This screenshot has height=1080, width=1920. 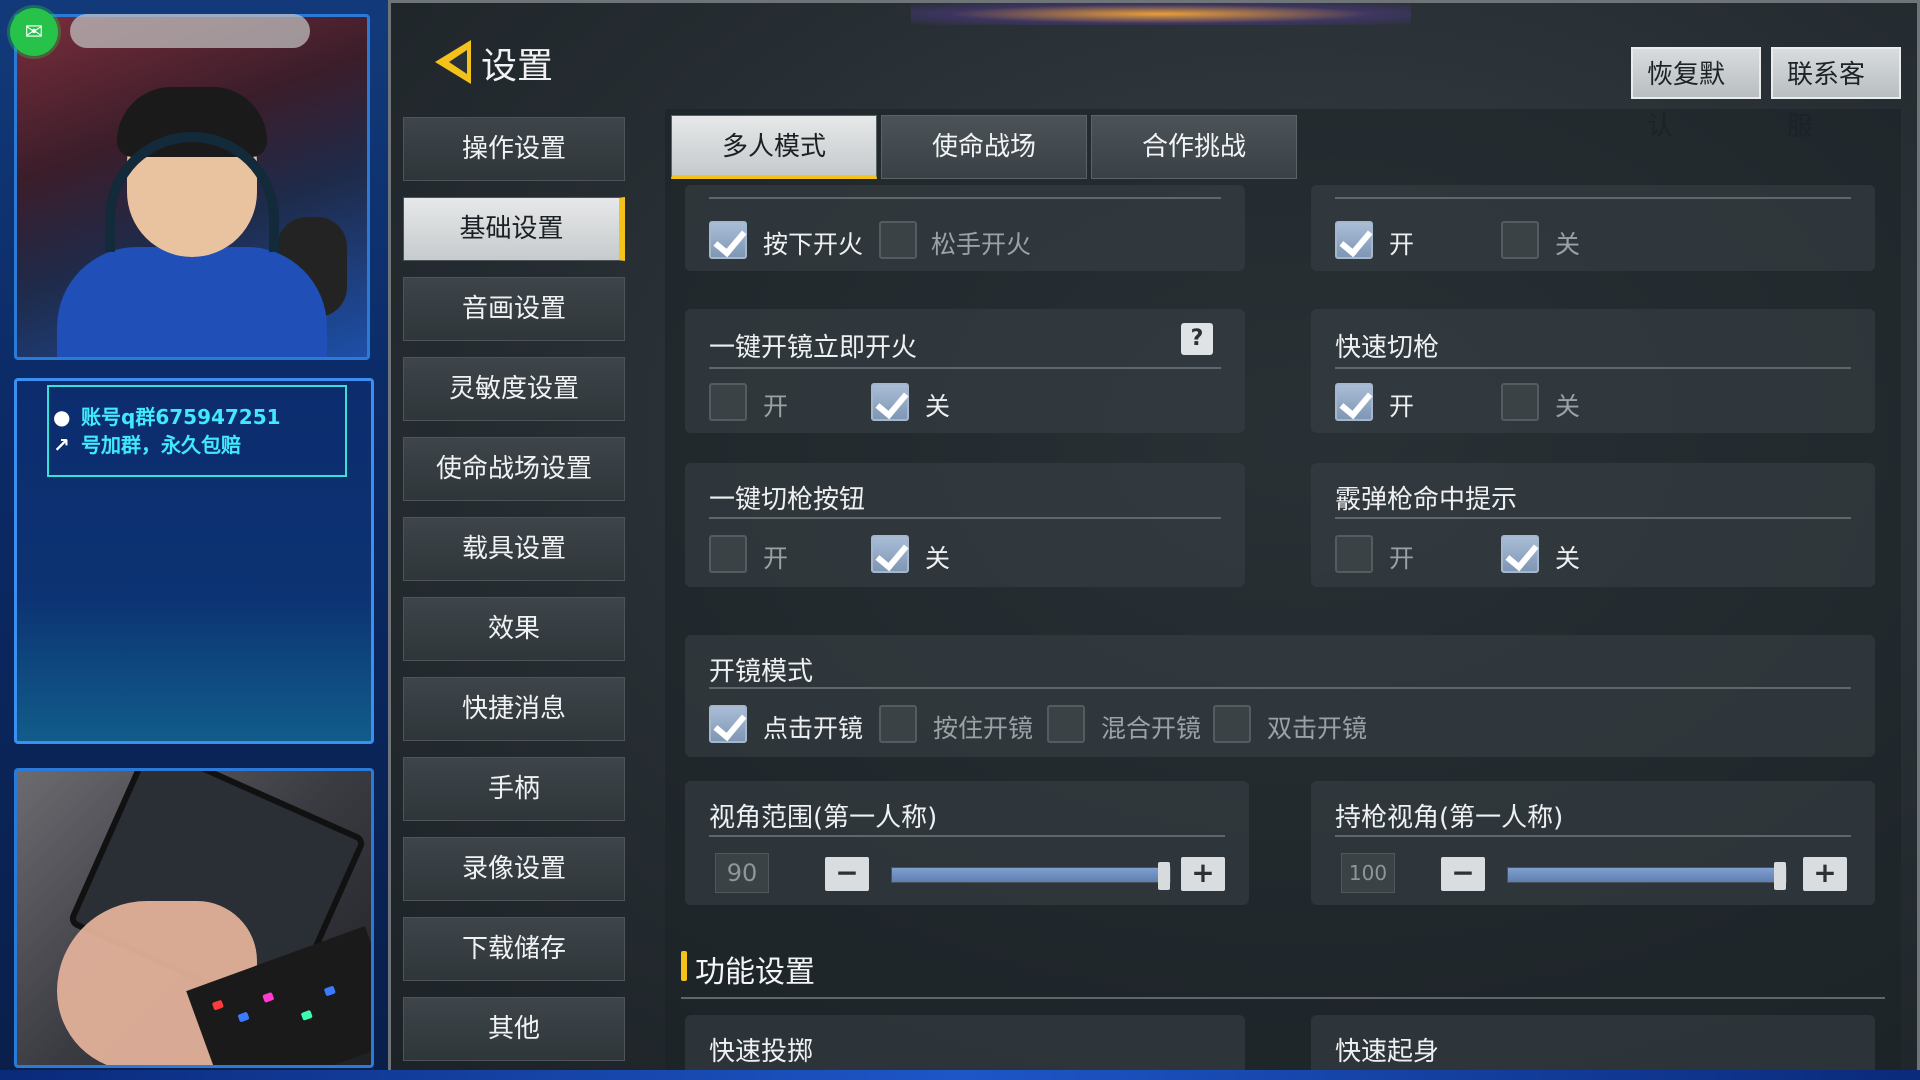 I want to click on weapon-fov-plus-button: +, so click(x=1825, y=874).